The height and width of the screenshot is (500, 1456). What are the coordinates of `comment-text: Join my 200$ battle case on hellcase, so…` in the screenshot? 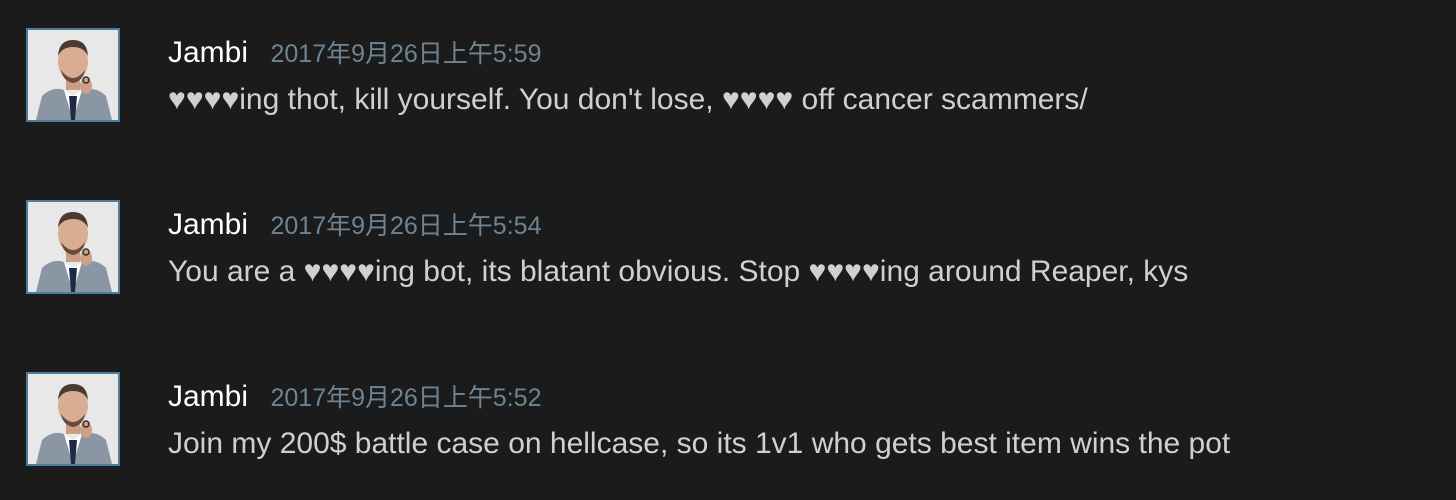 It's located at (699, 443).